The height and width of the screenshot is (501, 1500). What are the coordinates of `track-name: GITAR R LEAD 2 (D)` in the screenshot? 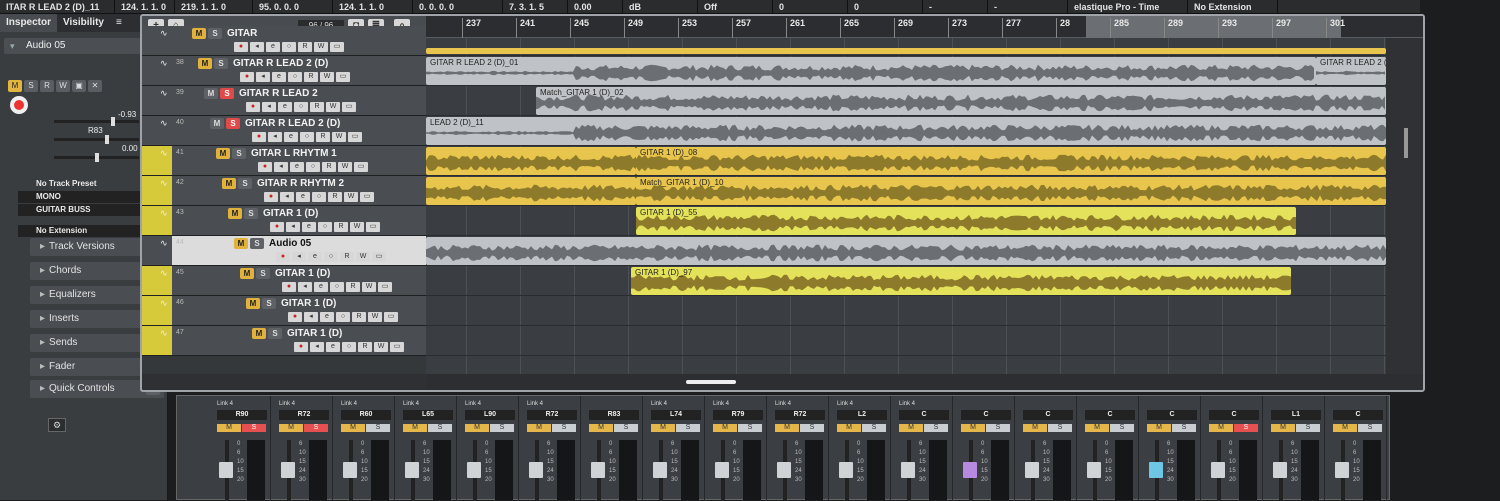 It's located at (280, 63).